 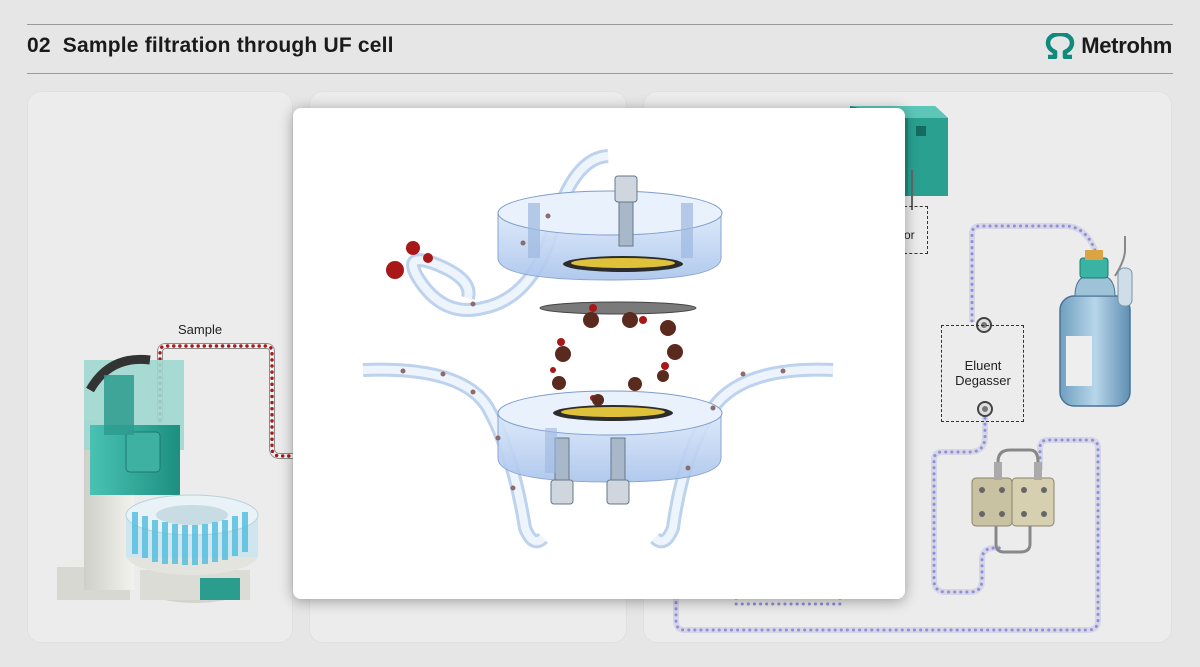 What do you see at coordinates (200, 329) in the screenshot?
I see `sample-label: Sample` at bounding box center [200, 329].